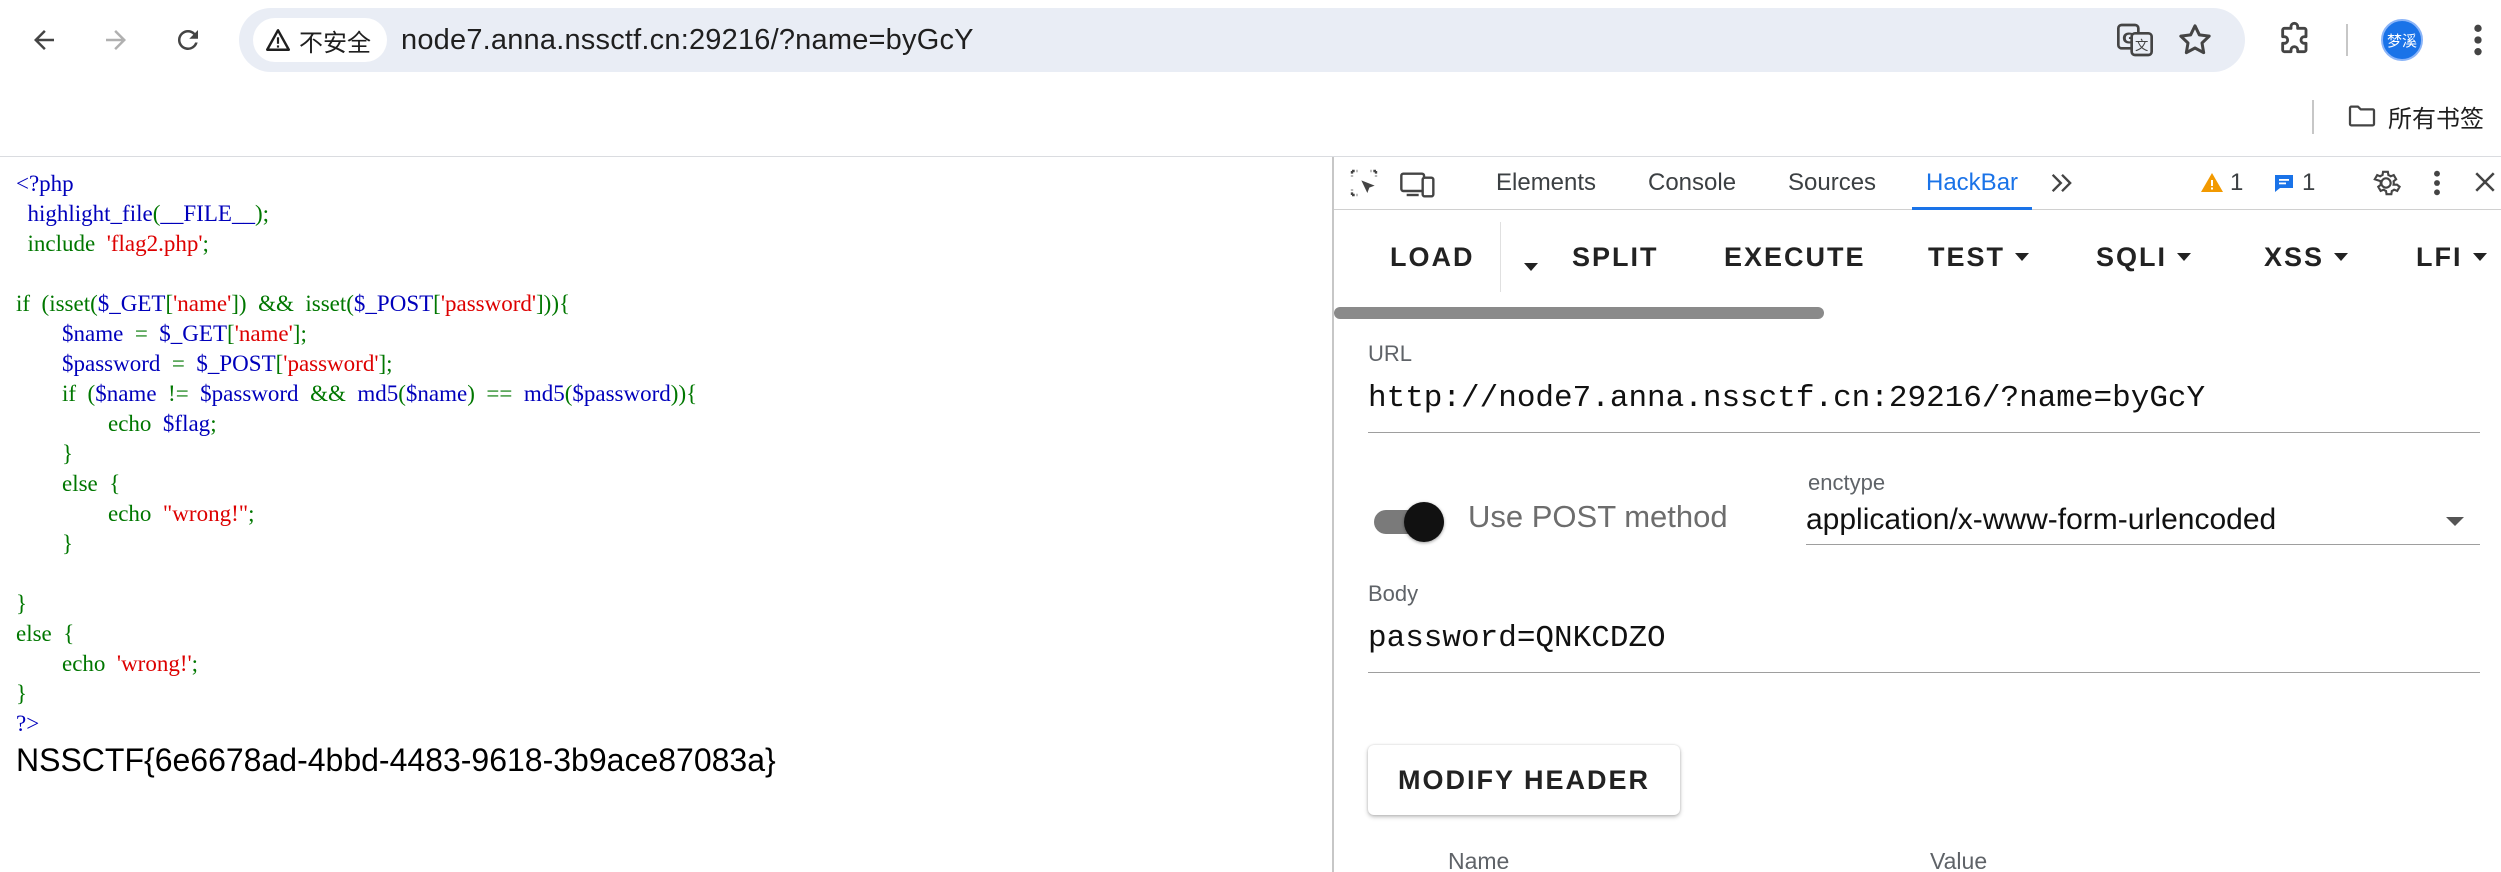 The height and width of the screenshot is (872, 2501). I want to click on url-field-underline, so click(1924, 432).